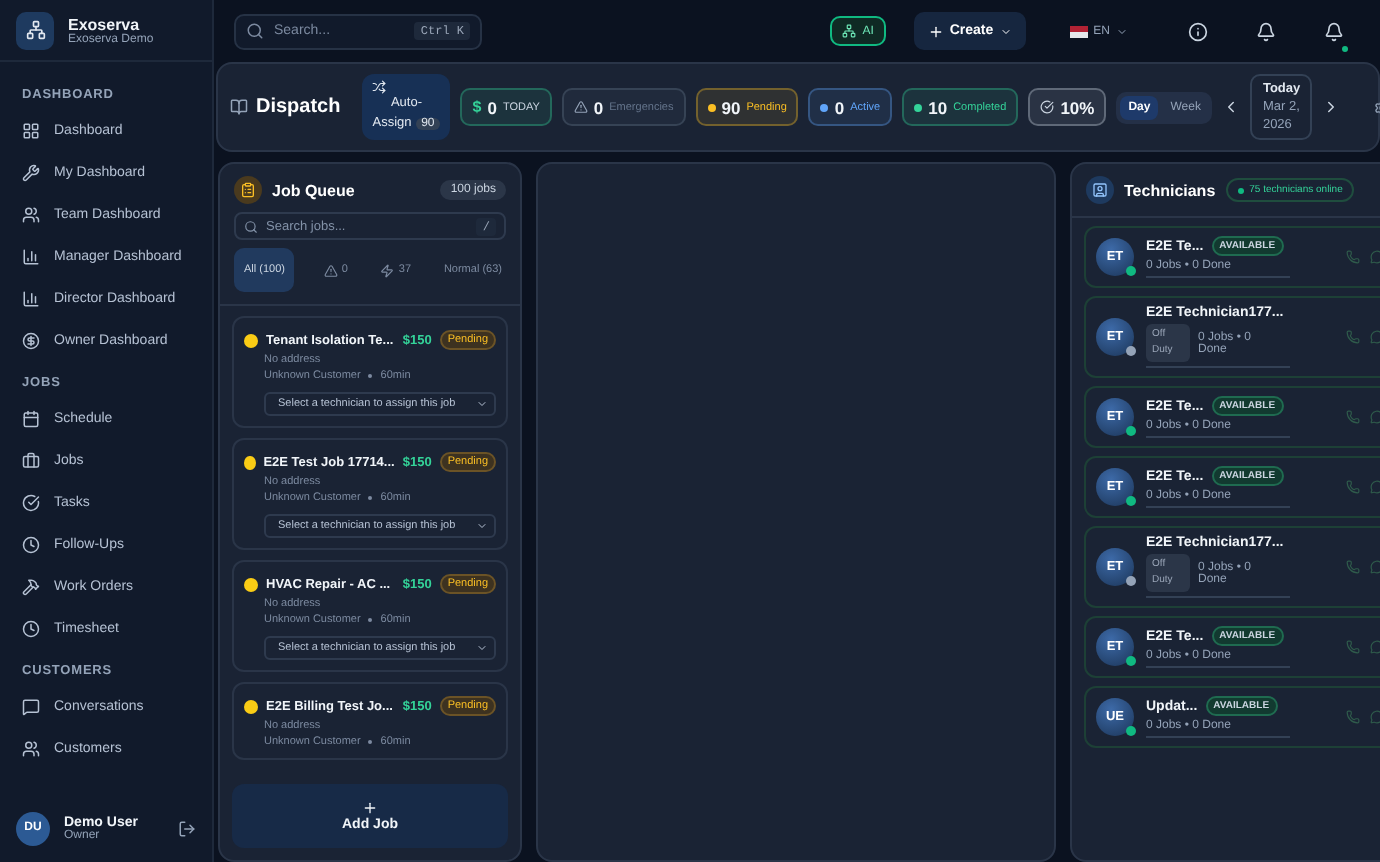 The width and height of the screenshot is (1380, 862). What do you see at coordinates (187, 828) in the screenshot?
I see `logout-icon` at bounding box center [187, 828].